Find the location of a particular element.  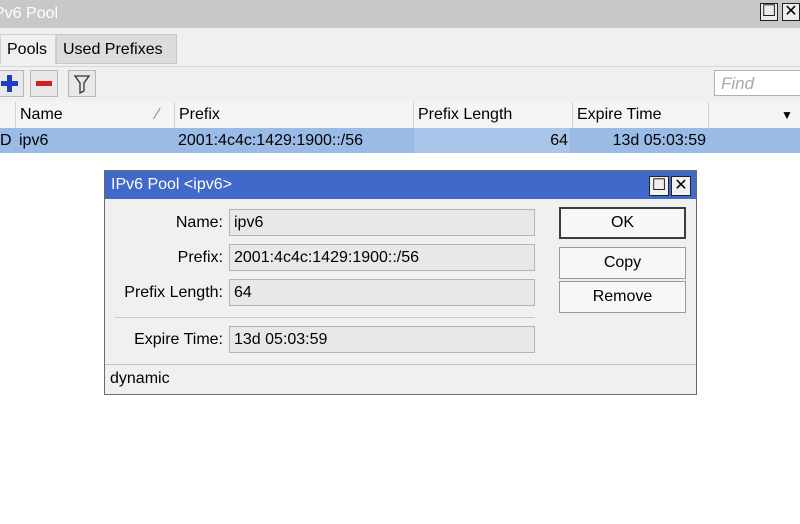

dialog-title: IPv6 Pool <ipv6> is located at coordinates (171, 184).